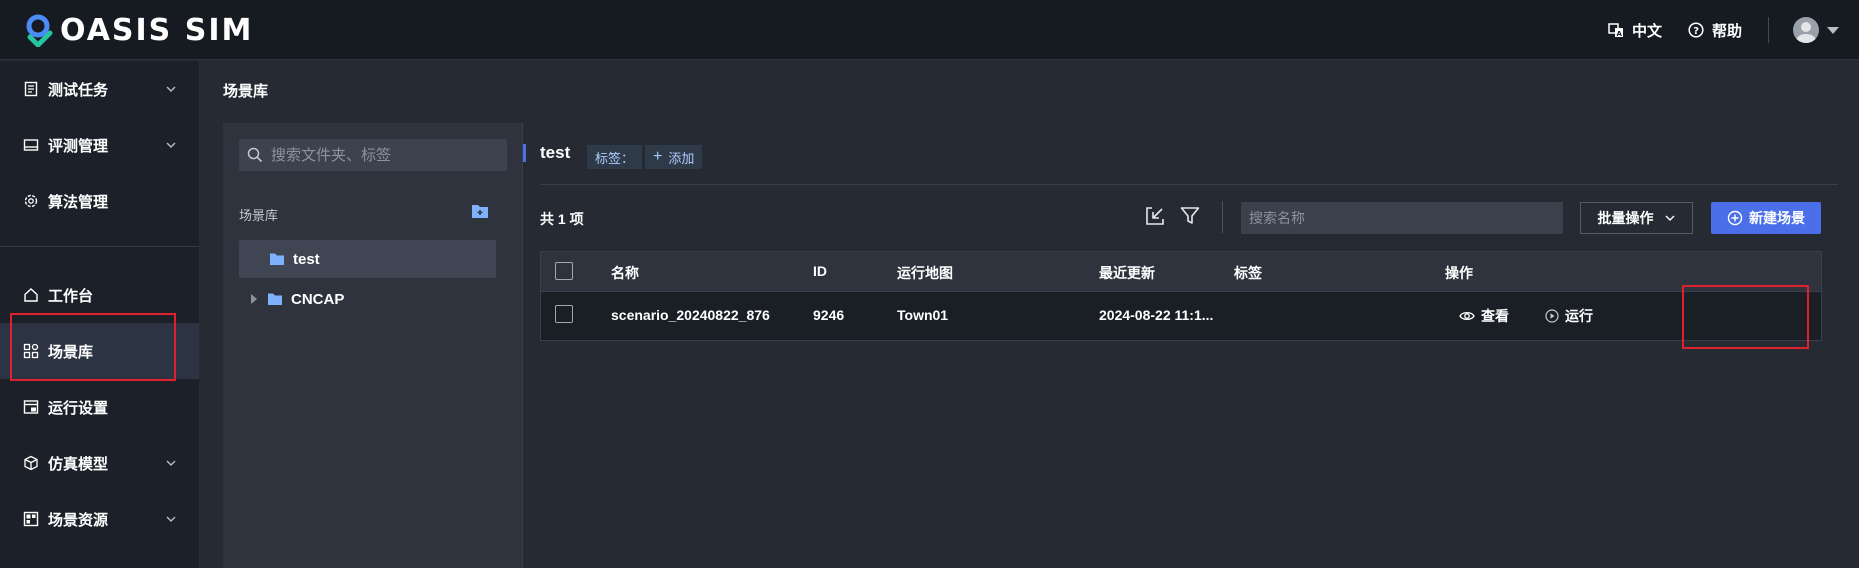 The image size is (1859, 568). Describe the element at coordinates (31, 295) in the screenshot. I see `home-icon` at that location.